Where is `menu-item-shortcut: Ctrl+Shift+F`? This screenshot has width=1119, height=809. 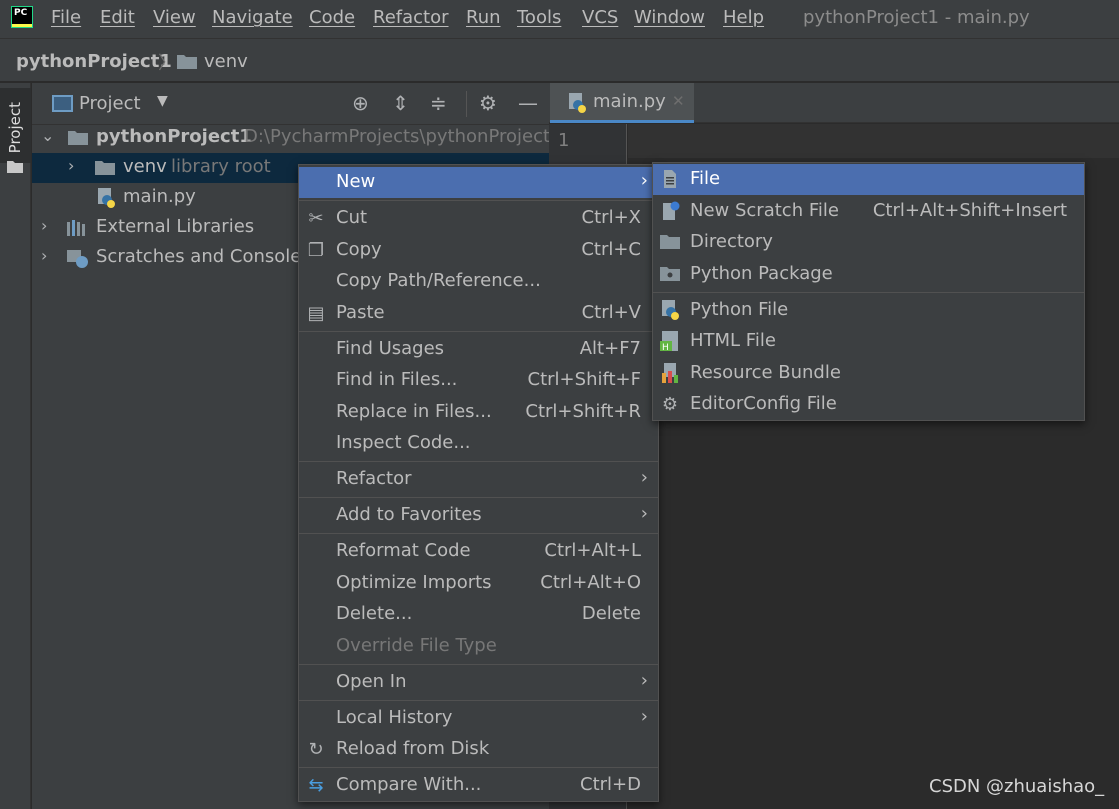 menu-item-shortcut: Ctrl+Shift+F is located at coordinates (584, 379).